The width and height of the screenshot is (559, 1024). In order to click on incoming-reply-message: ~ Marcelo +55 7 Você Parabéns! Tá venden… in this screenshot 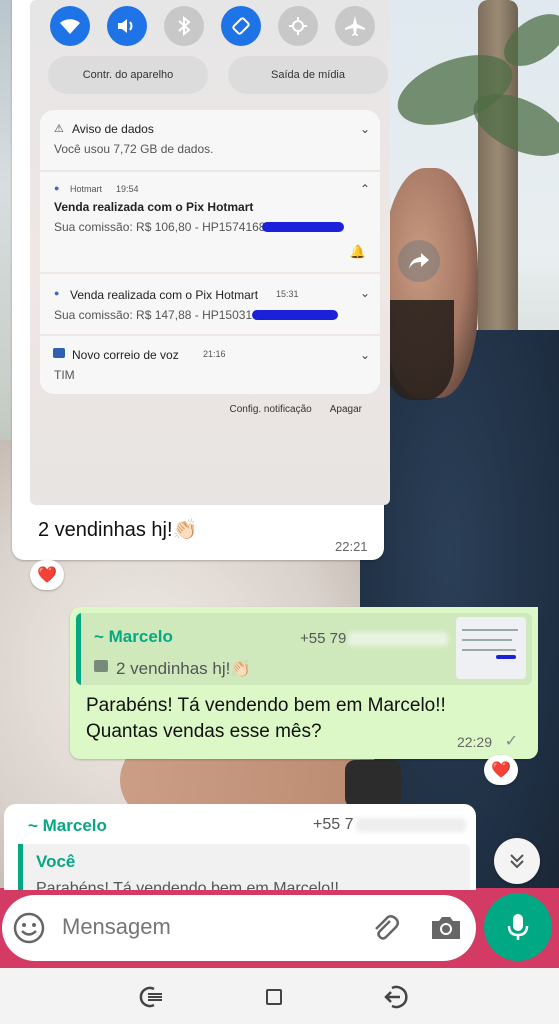, I will do `click(240, 847)`.